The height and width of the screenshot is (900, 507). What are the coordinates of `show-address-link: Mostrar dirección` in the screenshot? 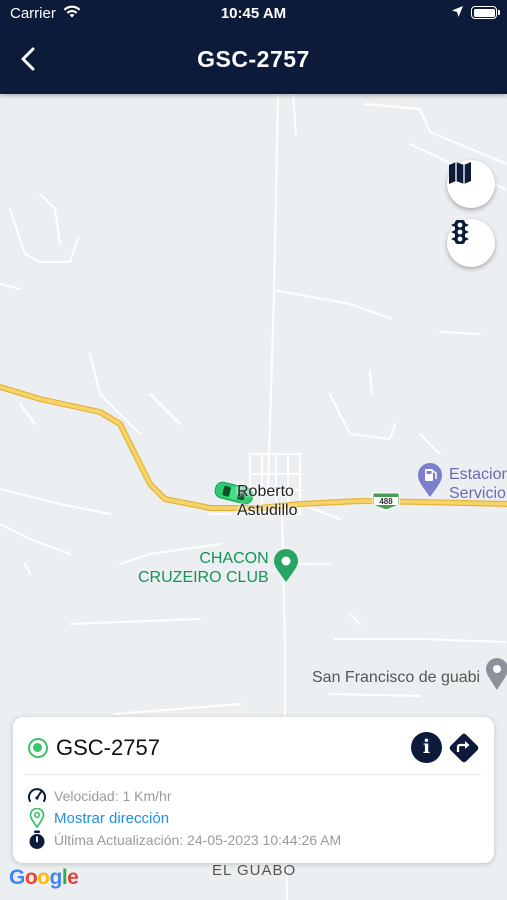 It's located at (111, 818).